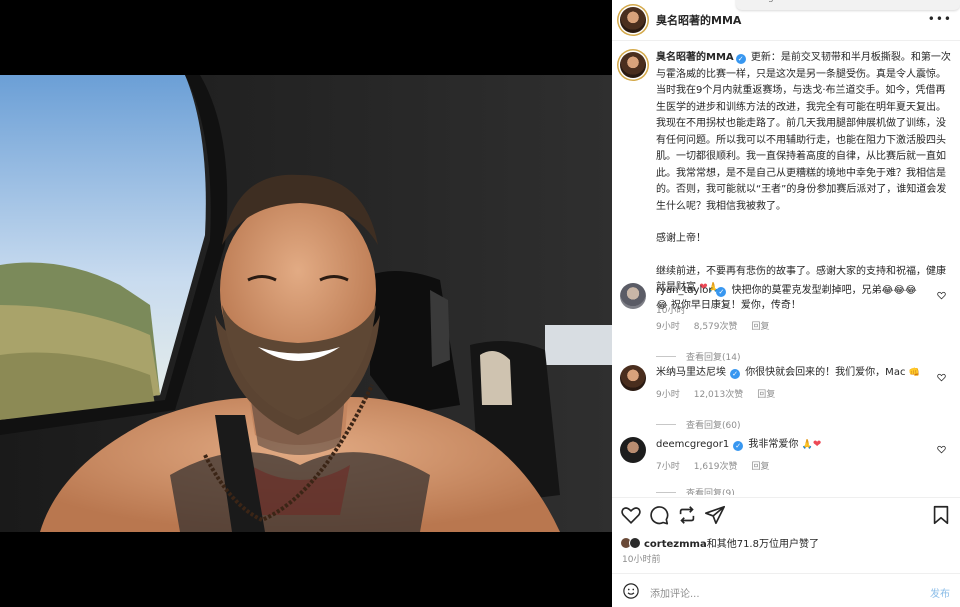 The image size is (960, 607). Describe the element at coordinates (716, 465) in the screenshot. I see `comment-likes: 1,619次赞` at that location.